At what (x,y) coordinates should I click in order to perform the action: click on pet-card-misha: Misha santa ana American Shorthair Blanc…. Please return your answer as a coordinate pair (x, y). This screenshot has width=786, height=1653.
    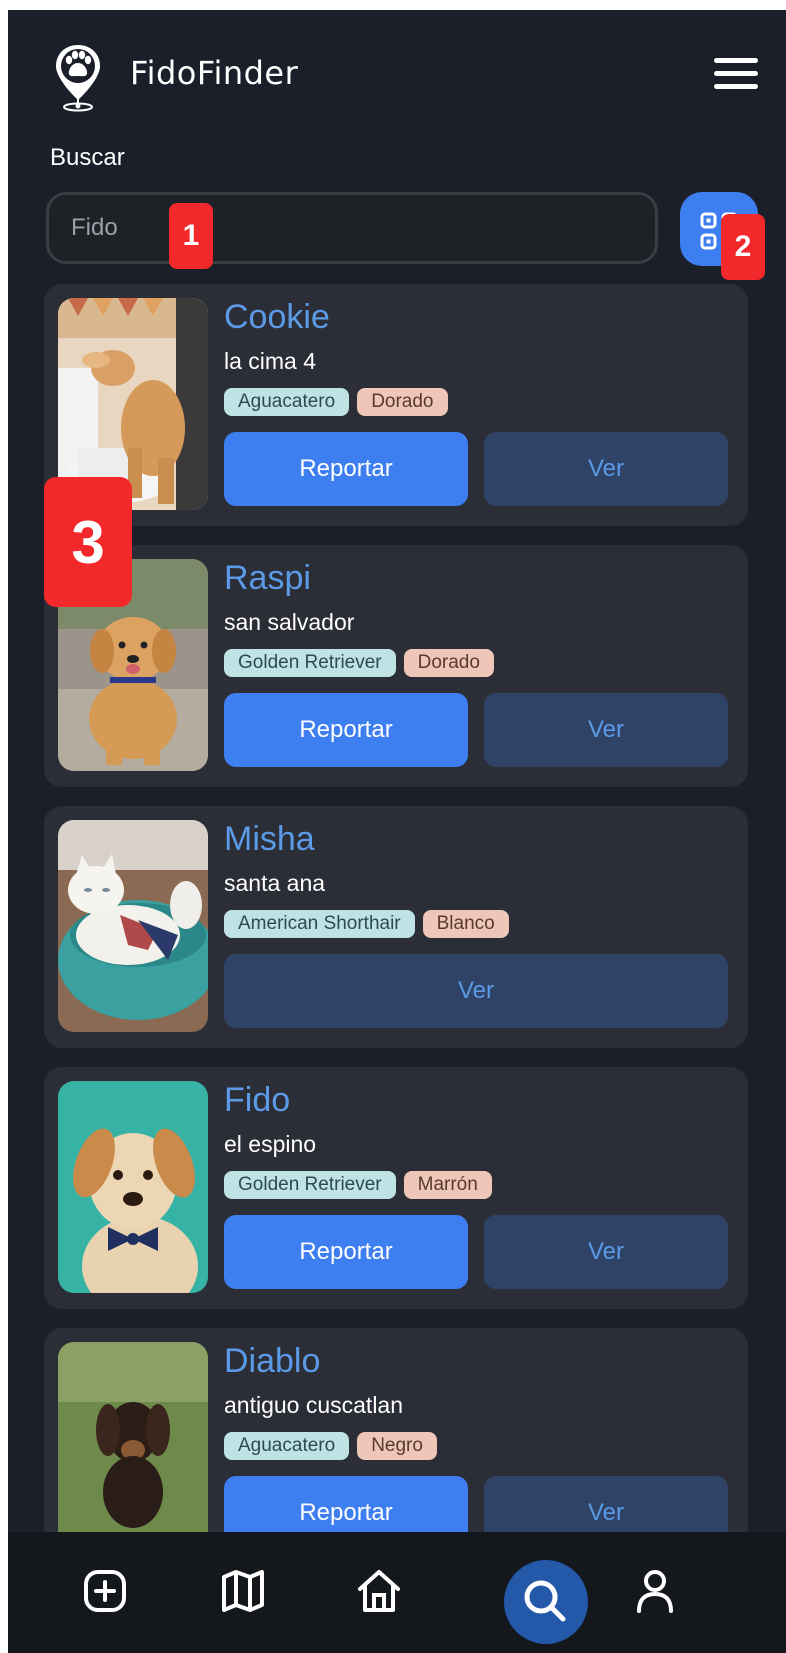
    Looking at the image, I should click on (396, 927).